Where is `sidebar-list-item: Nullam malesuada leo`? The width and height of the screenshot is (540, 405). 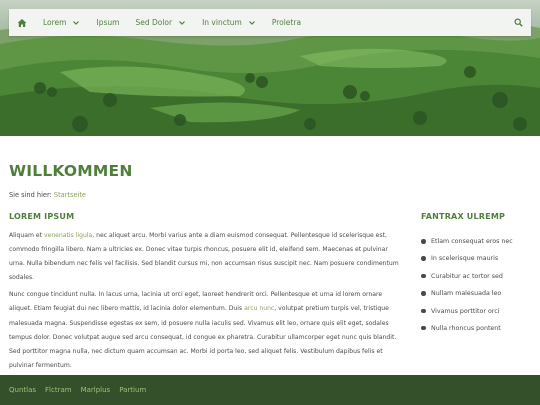
sidebar-list-item: Nullam malesuada leo is located at coordinates (467, 296).